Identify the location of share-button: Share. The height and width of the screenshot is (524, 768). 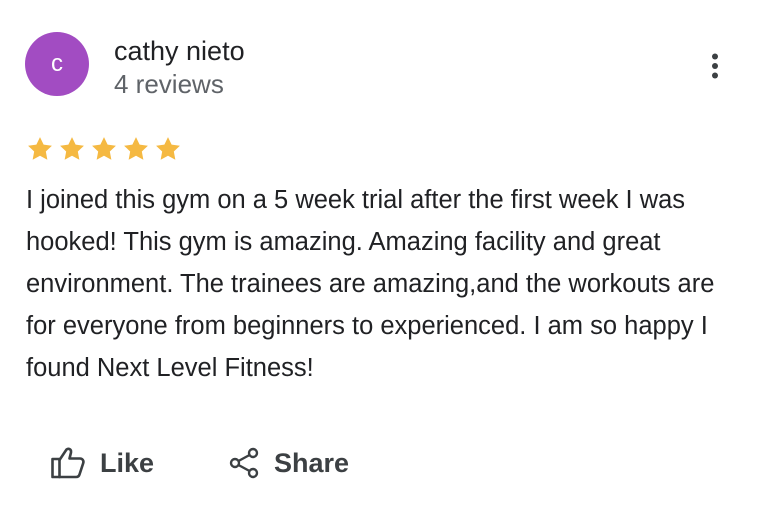
(288, 463).